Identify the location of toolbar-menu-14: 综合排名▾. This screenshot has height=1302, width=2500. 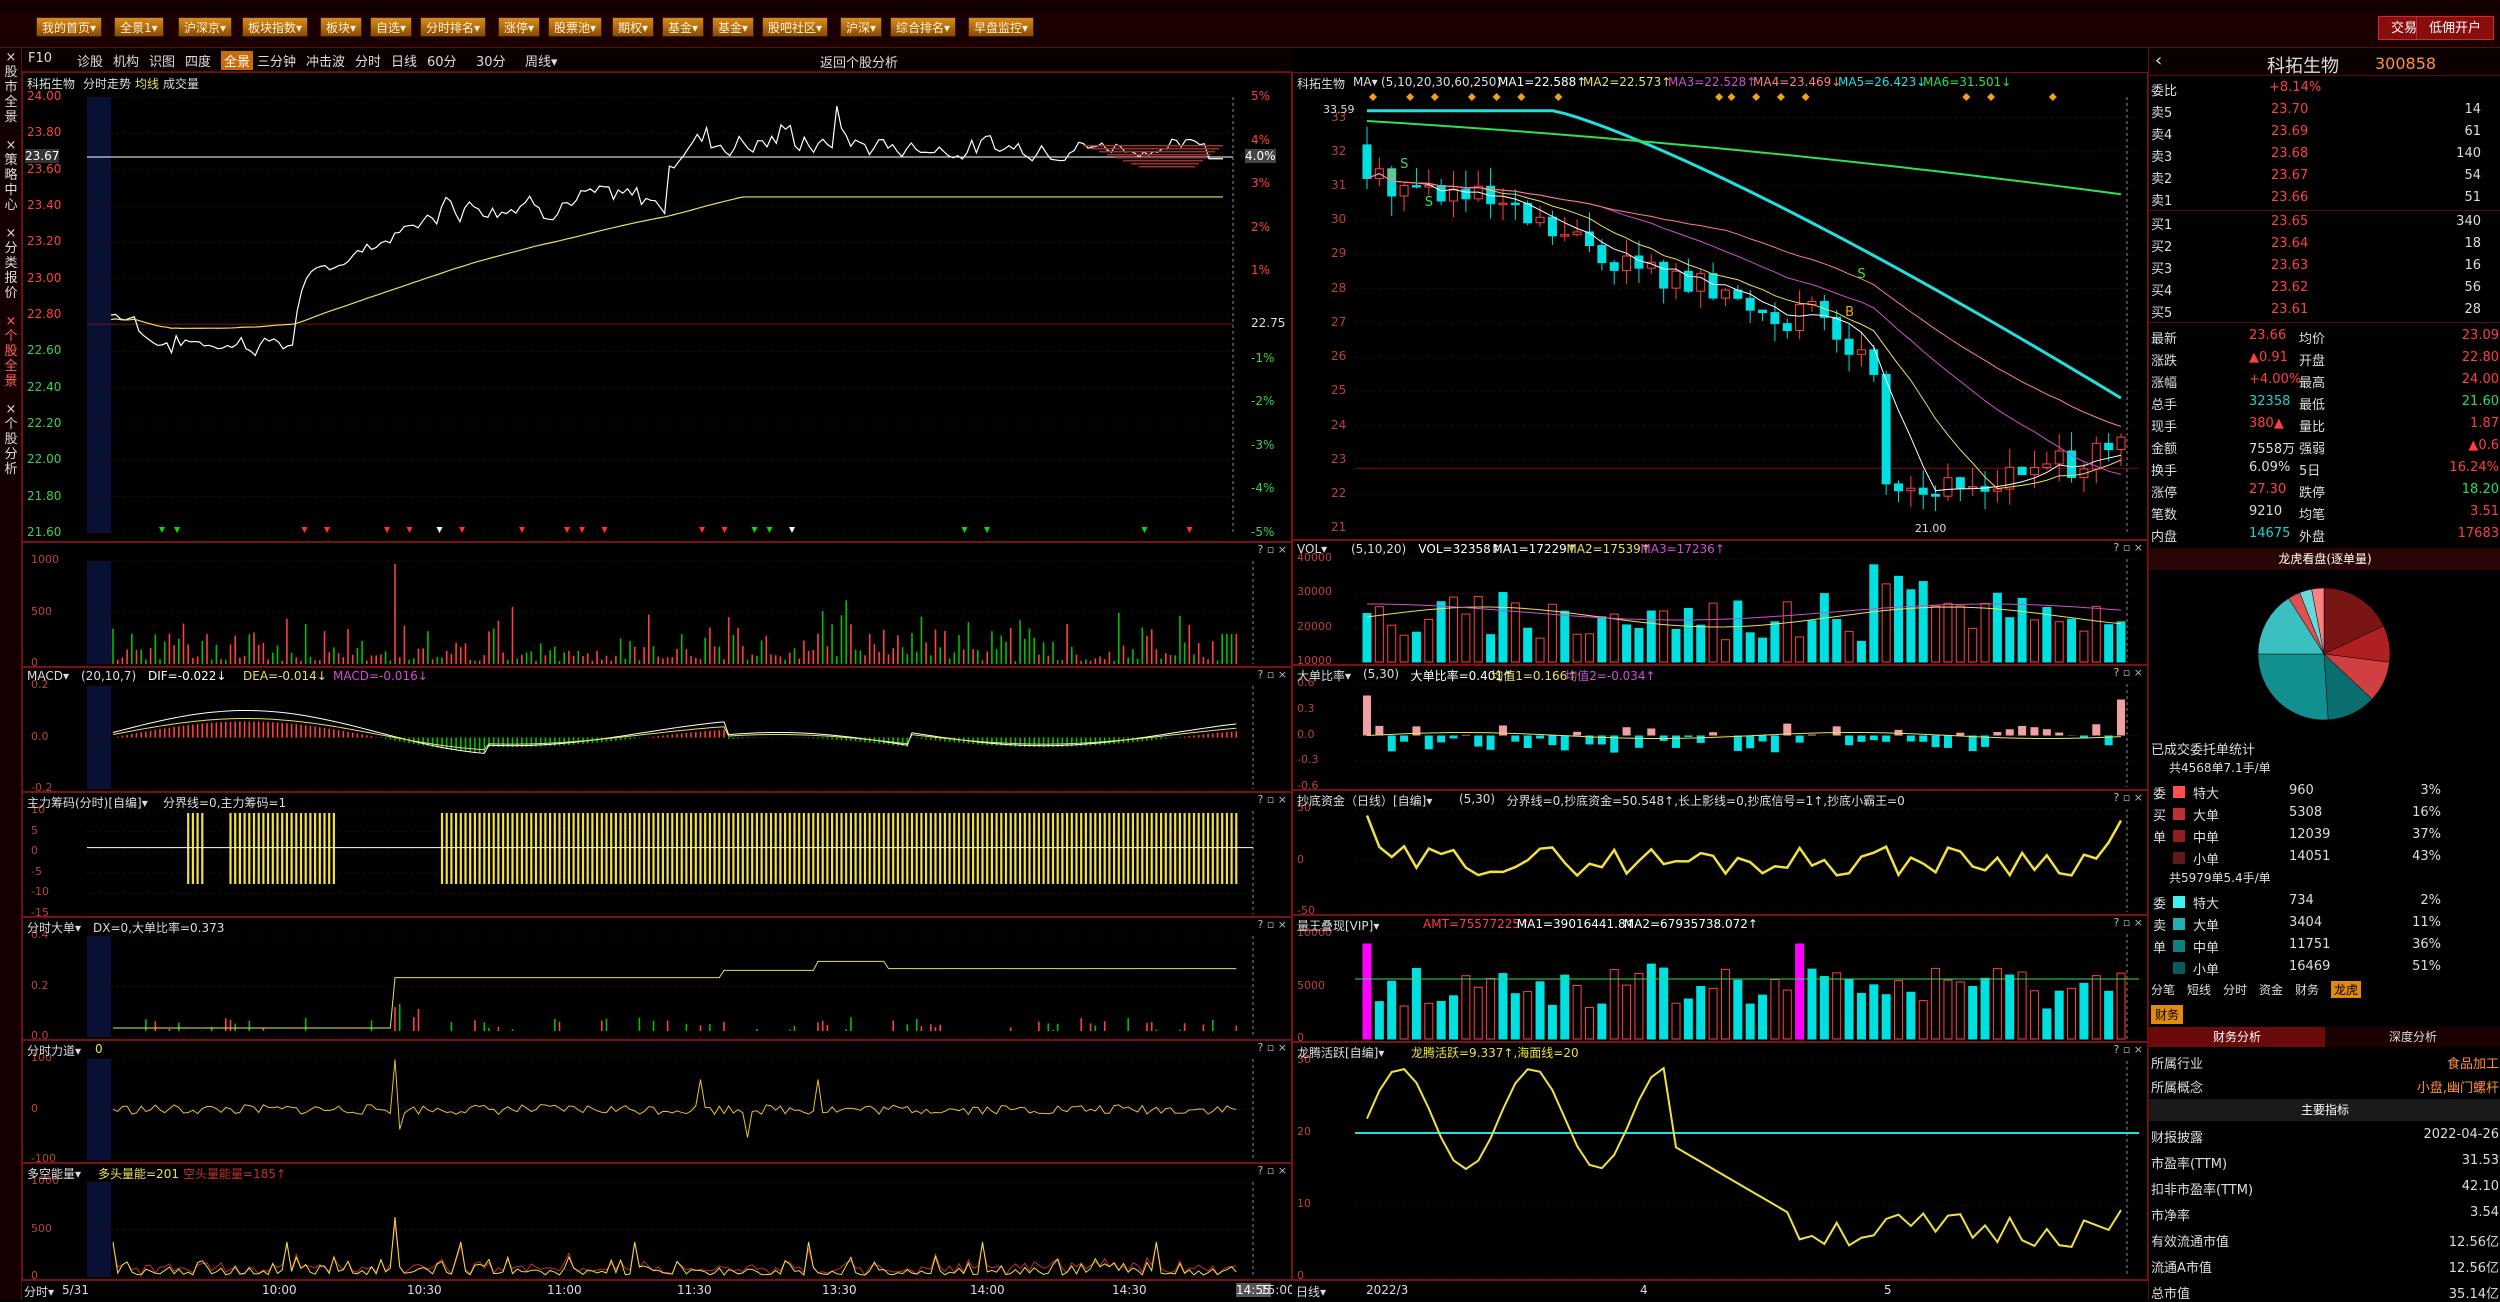
(923, 27).